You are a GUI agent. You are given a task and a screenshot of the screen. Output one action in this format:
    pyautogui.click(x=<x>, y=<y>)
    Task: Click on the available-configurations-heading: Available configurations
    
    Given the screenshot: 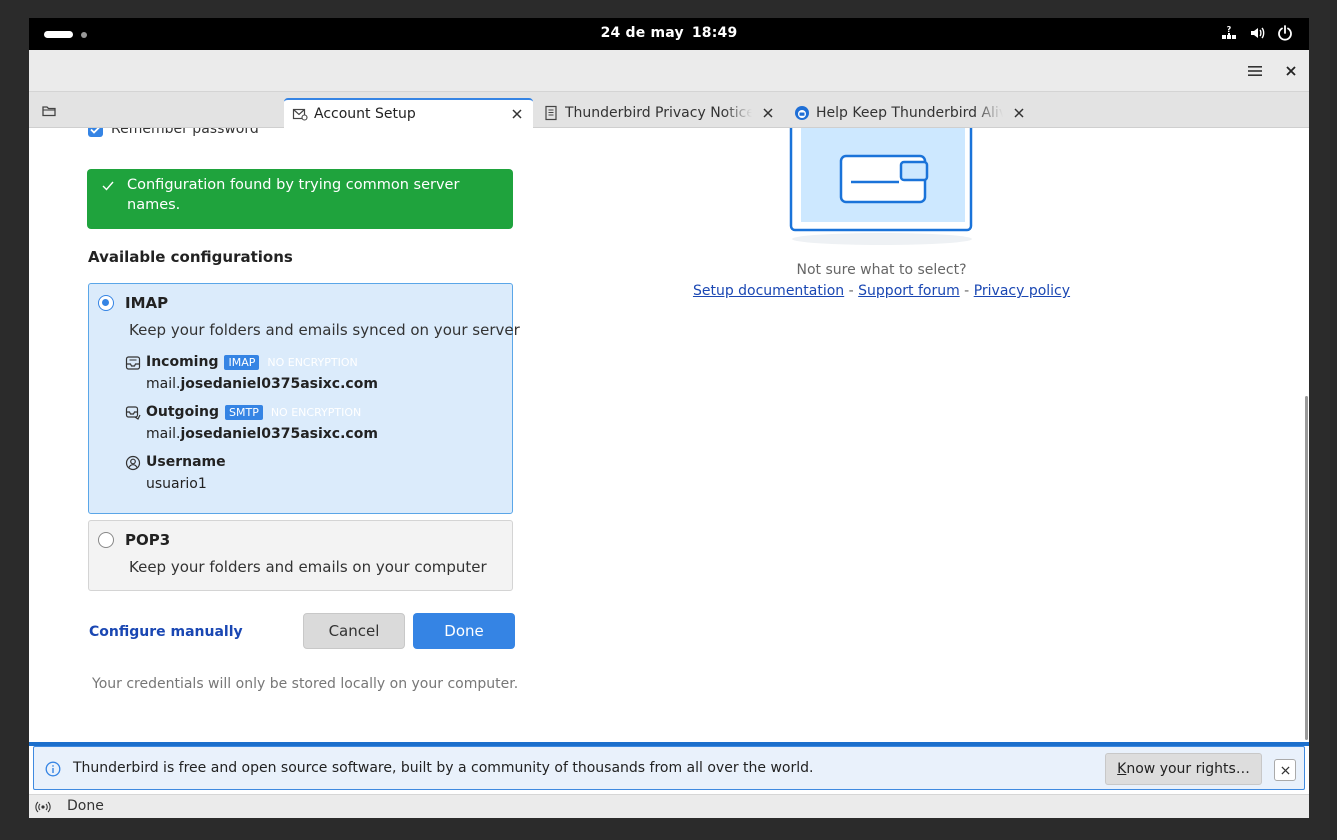 What is the action you would take?
    pyautogui.click(x=190, y=257)
    